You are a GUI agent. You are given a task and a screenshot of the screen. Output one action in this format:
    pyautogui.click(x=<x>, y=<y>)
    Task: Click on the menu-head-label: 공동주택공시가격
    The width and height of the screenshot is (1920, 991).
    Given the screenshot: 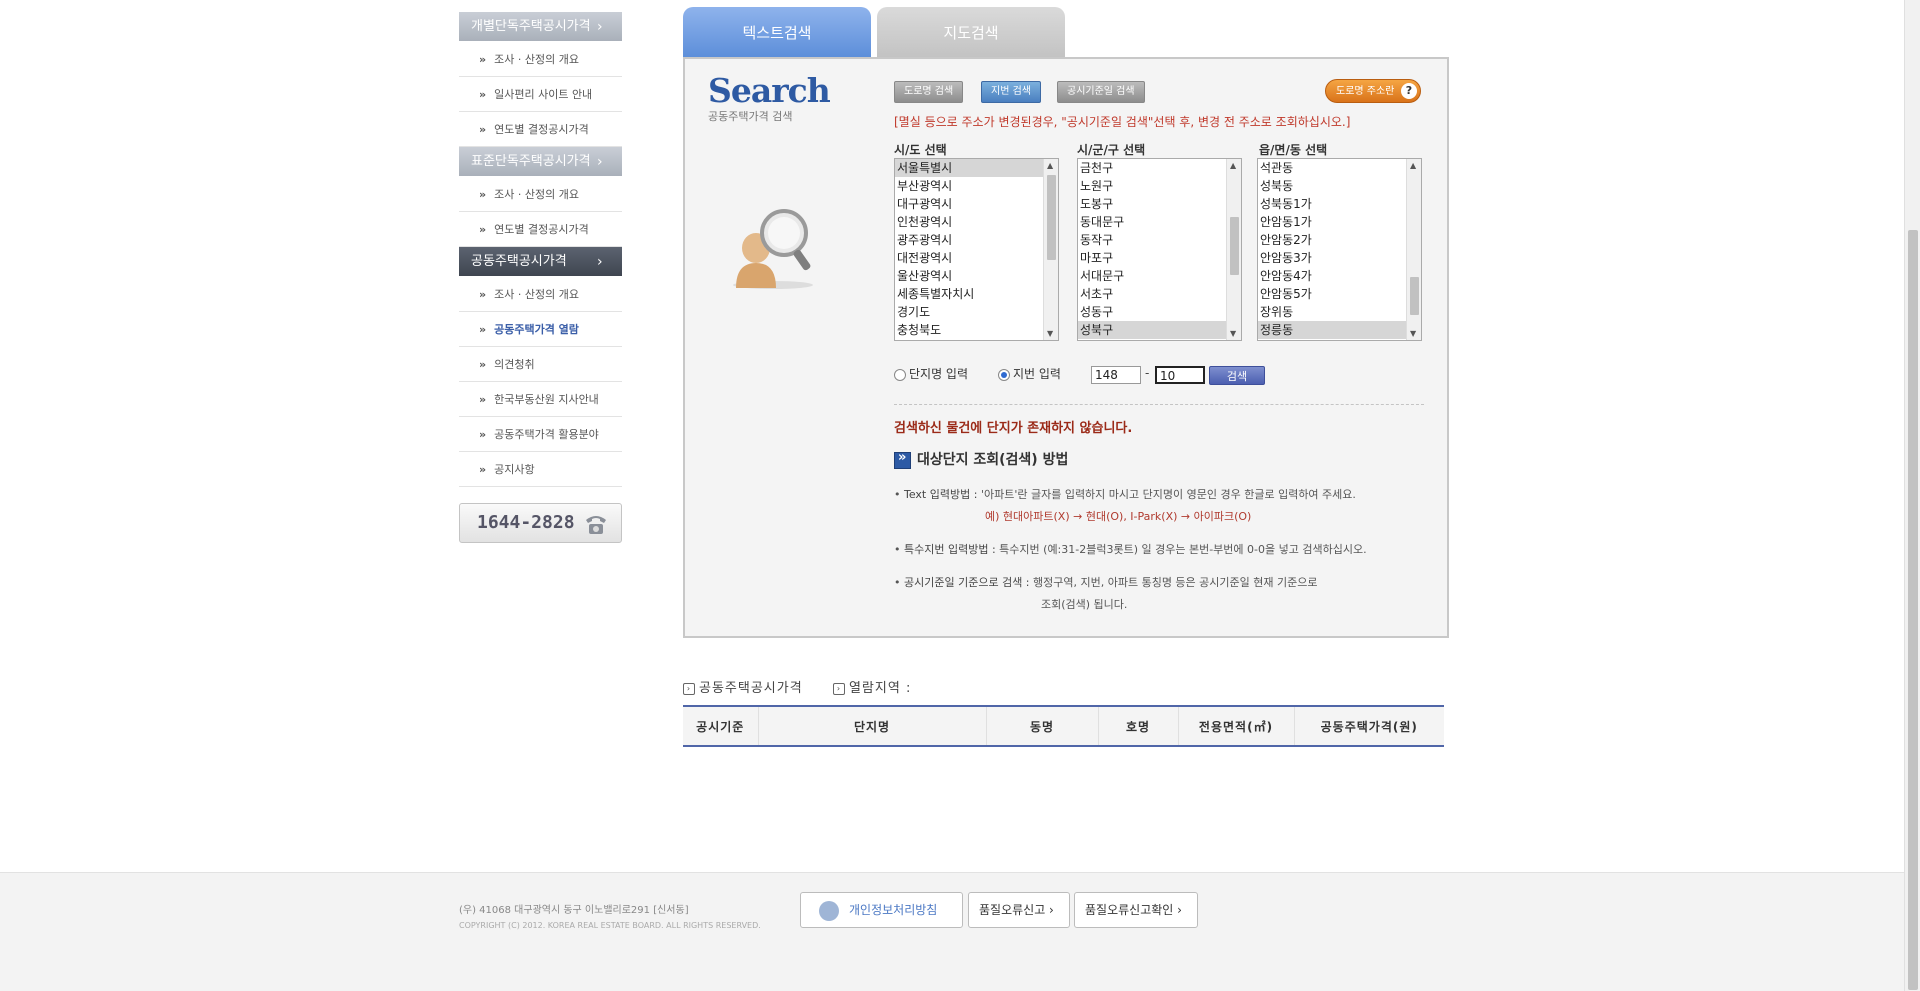 What is the action you would take?
    pyautogui.click(x=519, y=261)
    